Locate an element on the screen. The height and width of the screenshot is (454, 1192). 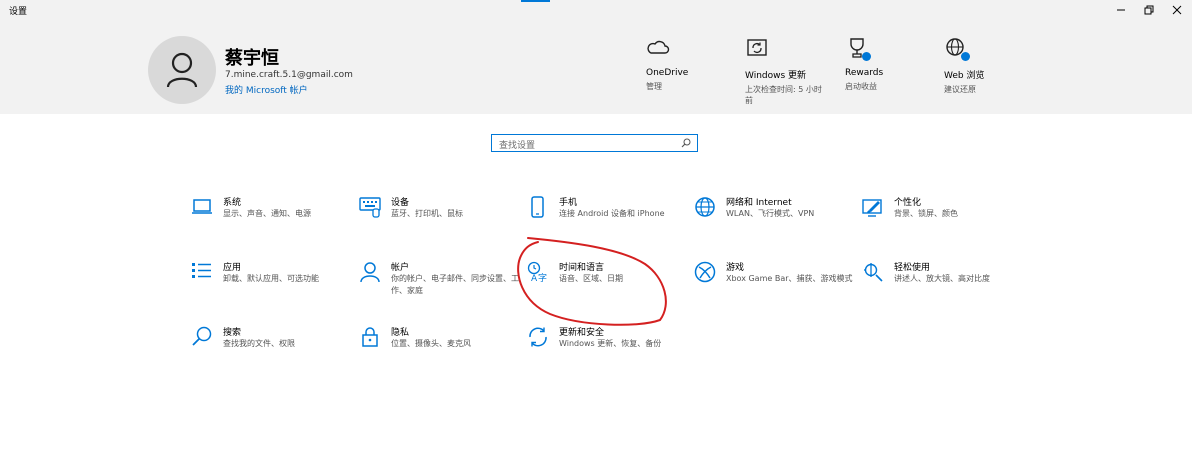
category-title: 系统 is located at coordinates (232, 203).